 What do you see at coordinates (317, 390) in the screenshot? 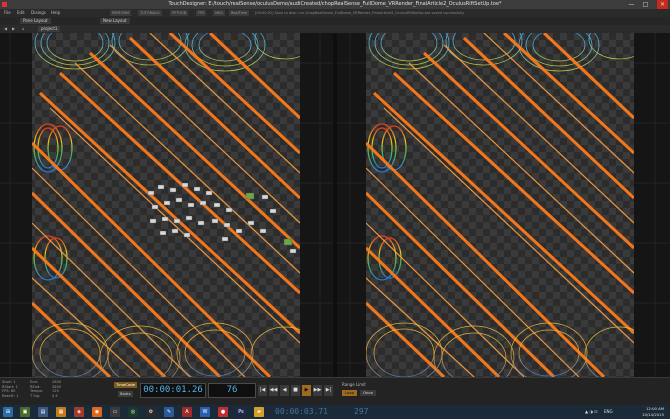
I see `step-forward-button: ▶▶` at bounding box center [317, 390].